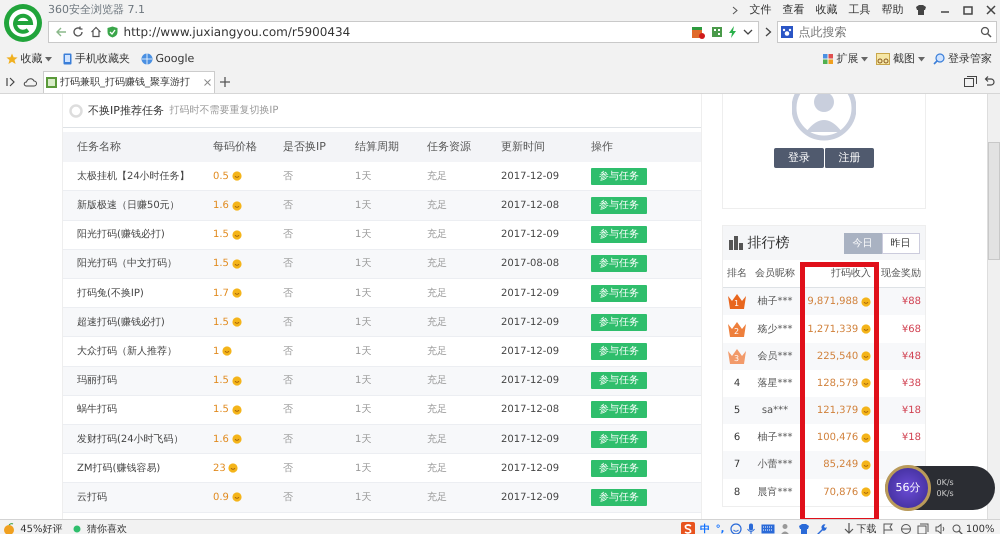  I want to click on microphone-icon, so click(751, 528).